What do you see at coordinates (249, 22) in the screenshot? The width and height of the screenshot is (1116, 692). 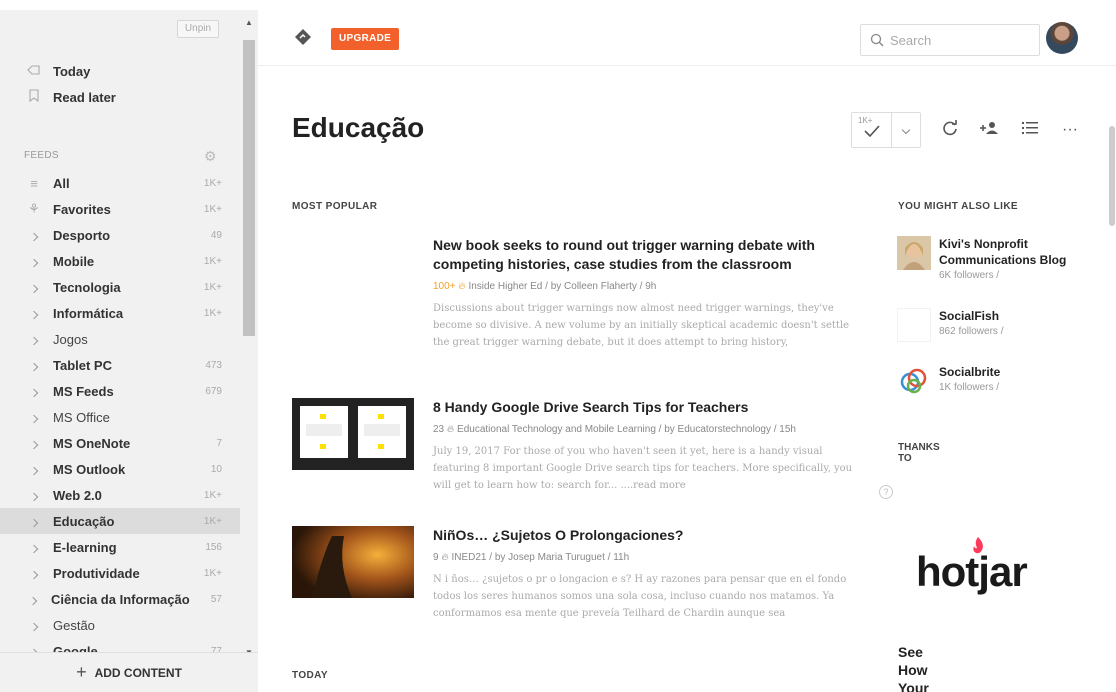 I see `scroll-up-icon: ▲` at bounding box center [249, 22].